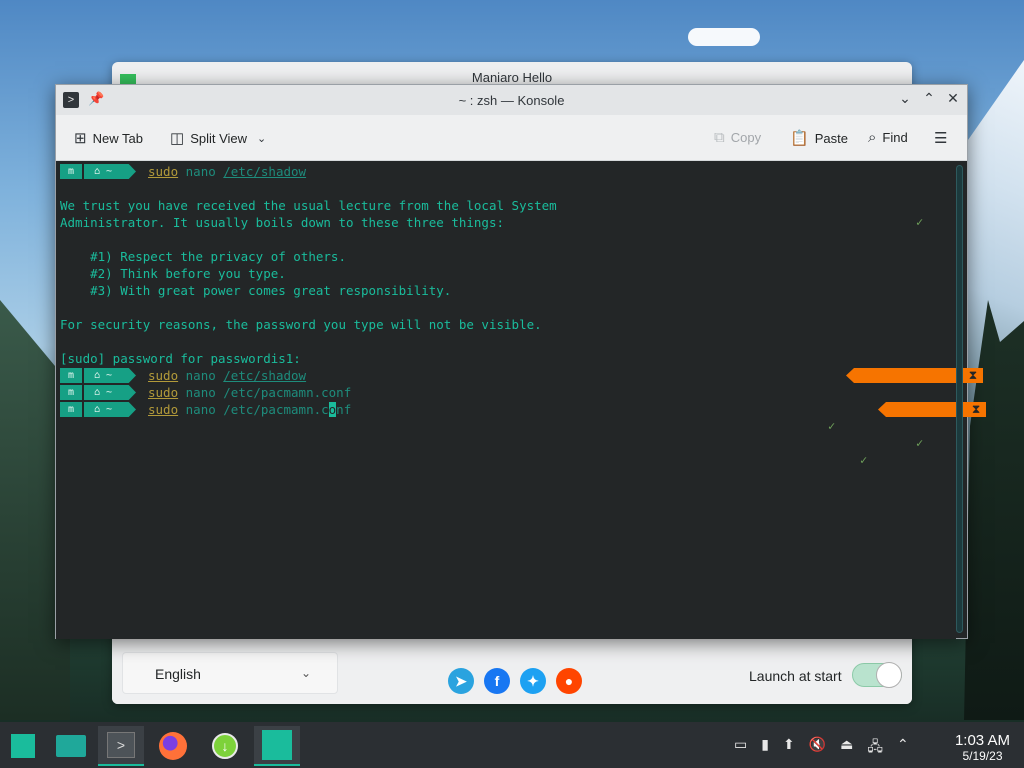 This screenshot has width=1024, height=768. What do you see at coordinates (180, 358) in the screenshot?
I see `terminal-line: [sudo] password for passwordis1:` at bounding box center [180, 358].